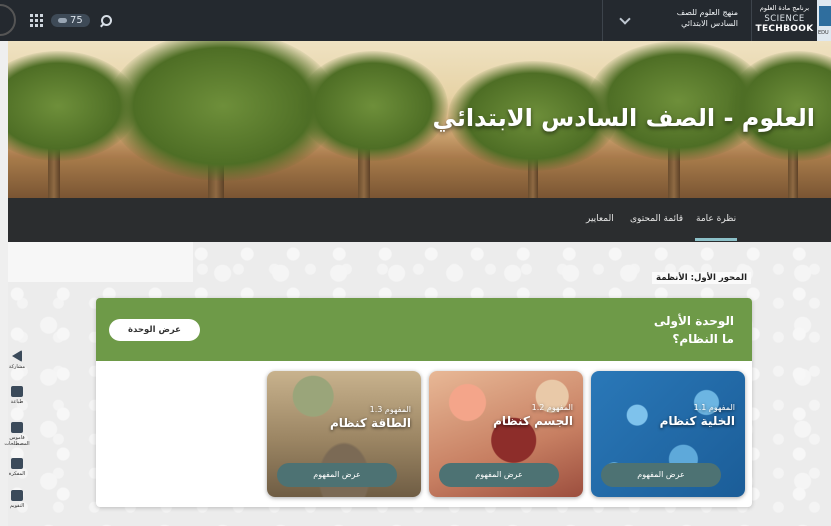  What do you see at coordinates (17, 434) in the screenshot?
I see `glossary-tool: قاموس المصطلحات` at bounding box center [17, 434].